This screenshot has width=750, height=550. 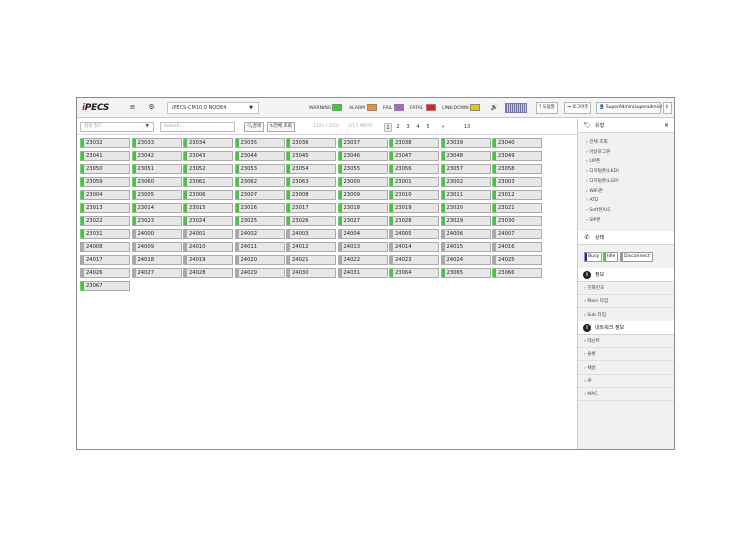 What do you see at coordinates (311, 182) in the screenshot?
I see `extension-button: 23063` at bounding box center [311, 182].